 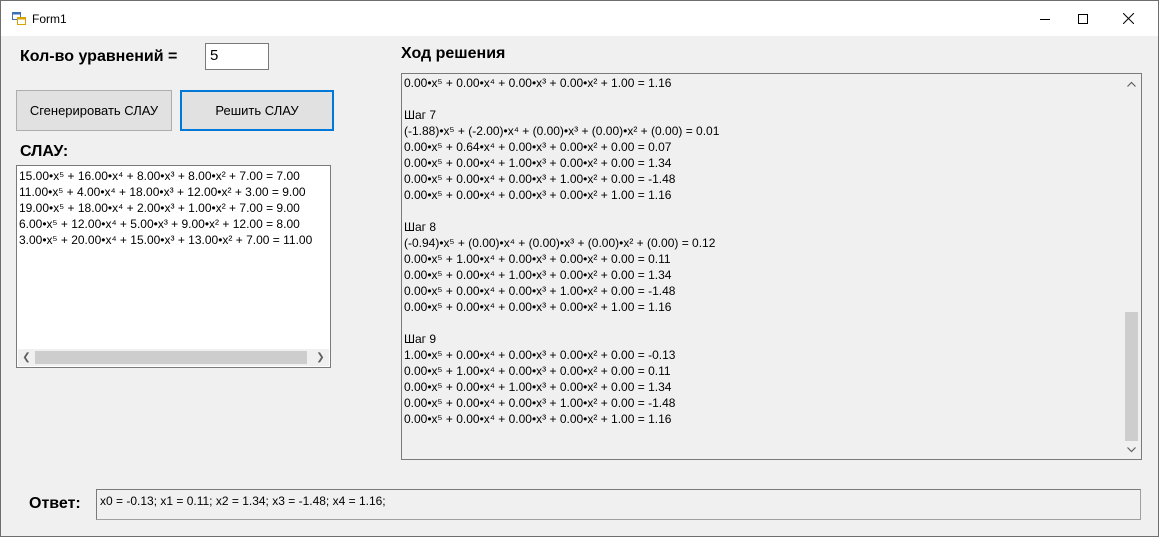 I want to click on close-button, so click(x=1128, y=18).